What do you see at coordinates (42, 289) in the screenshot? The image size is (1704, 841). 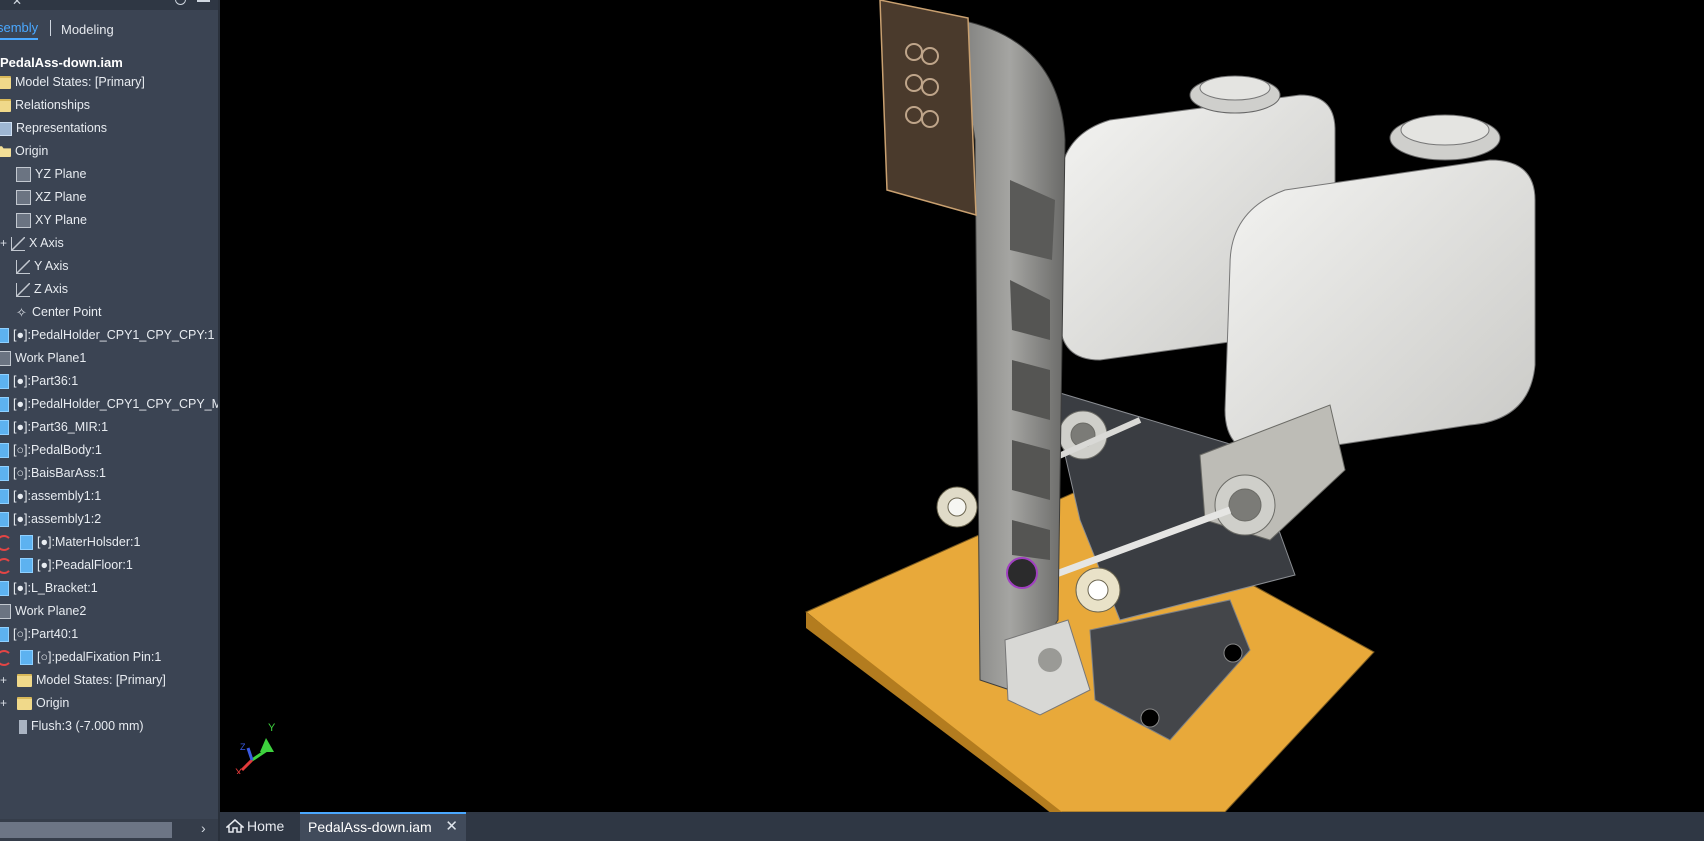 I see `tree-item-z-axis: Z Axis` at bounding box center [42, 289].